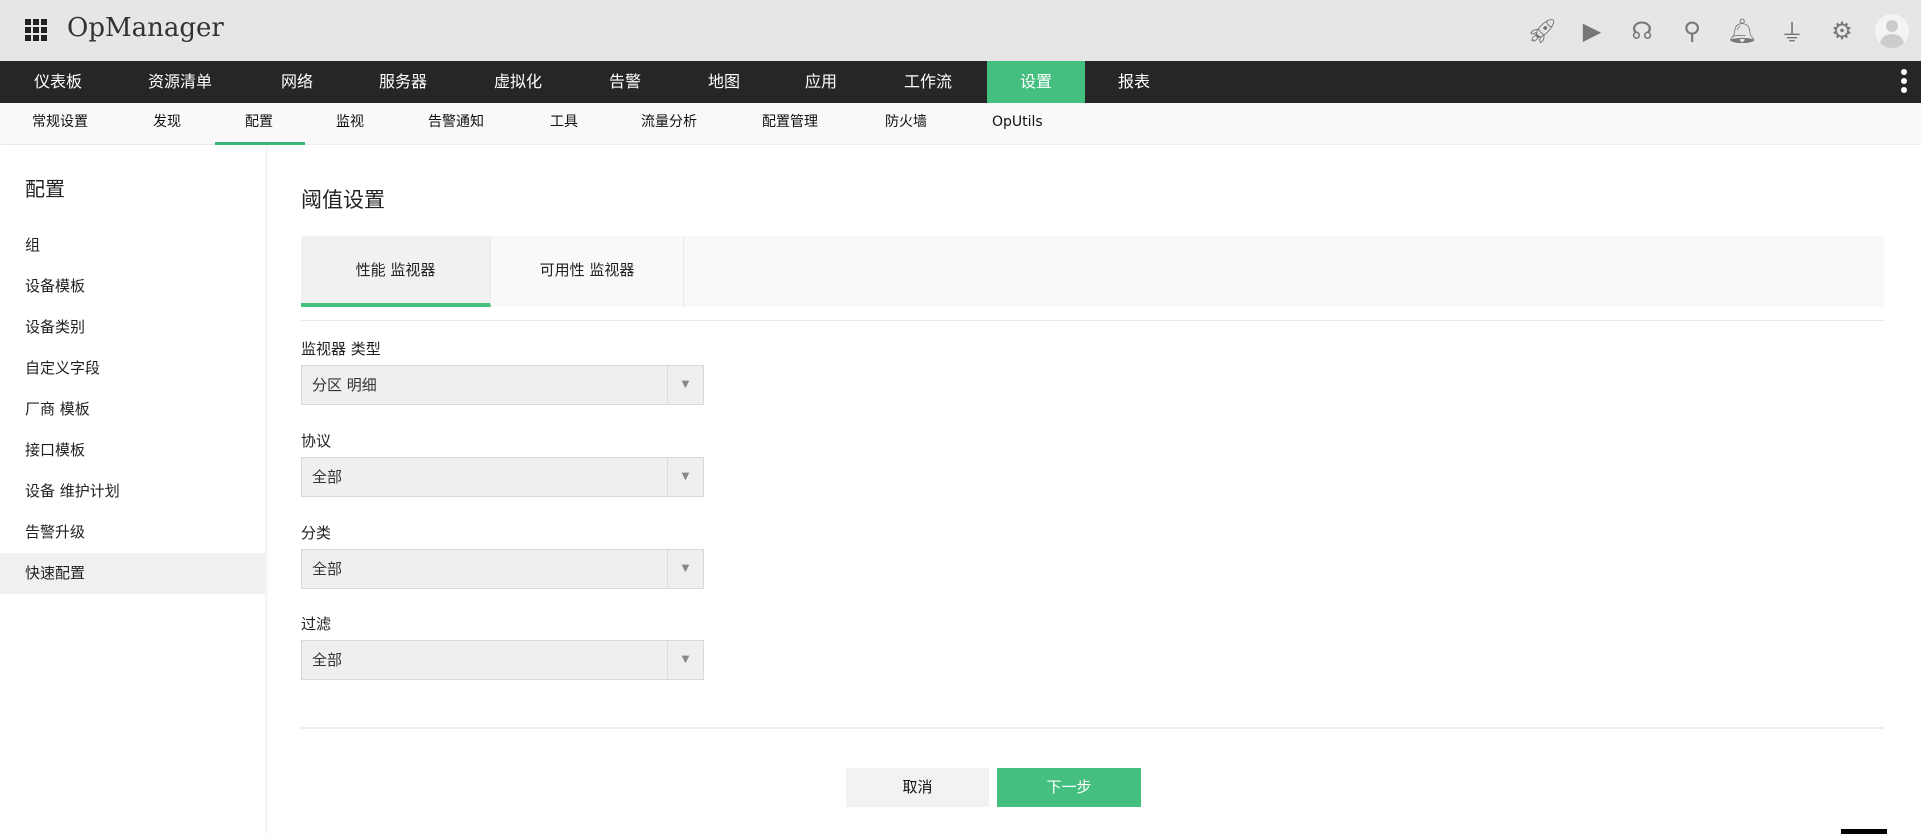 Image resolution: width=1921 pixels, height=834 pixels. I want to click on sidebar-item-device-categories: 设备类别, so click(132, 327).